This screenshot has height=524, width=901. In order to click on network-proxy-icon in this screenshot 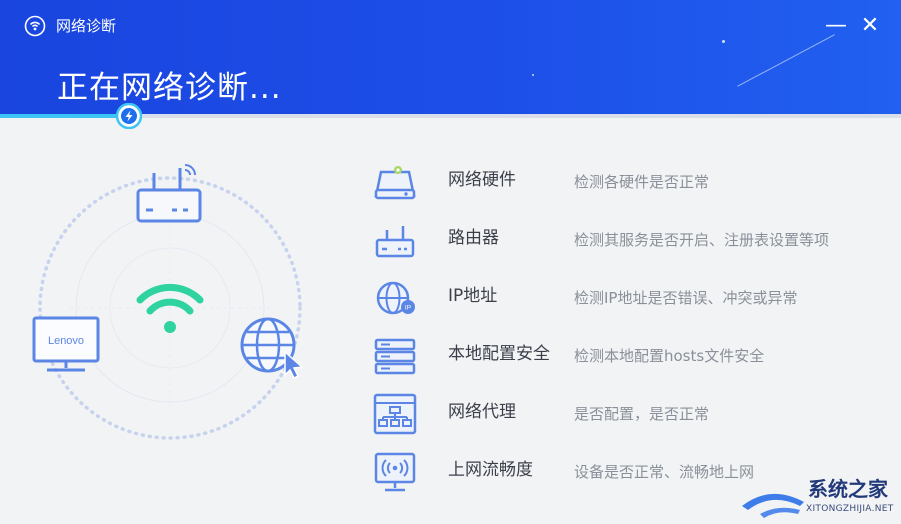, I will do `click(395, 414)`.